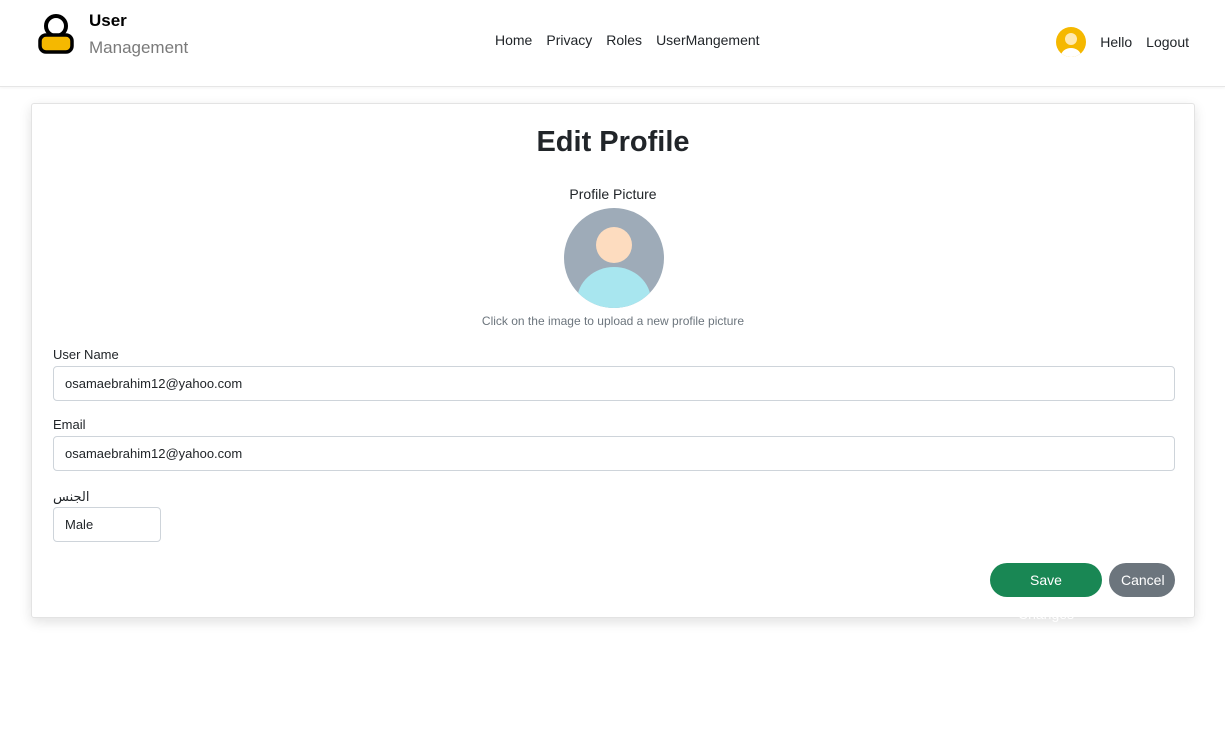  Describe the element at coordinates (708, 40) in the screenshot. I see `nav-link-user-management: UserMangement` at that location.